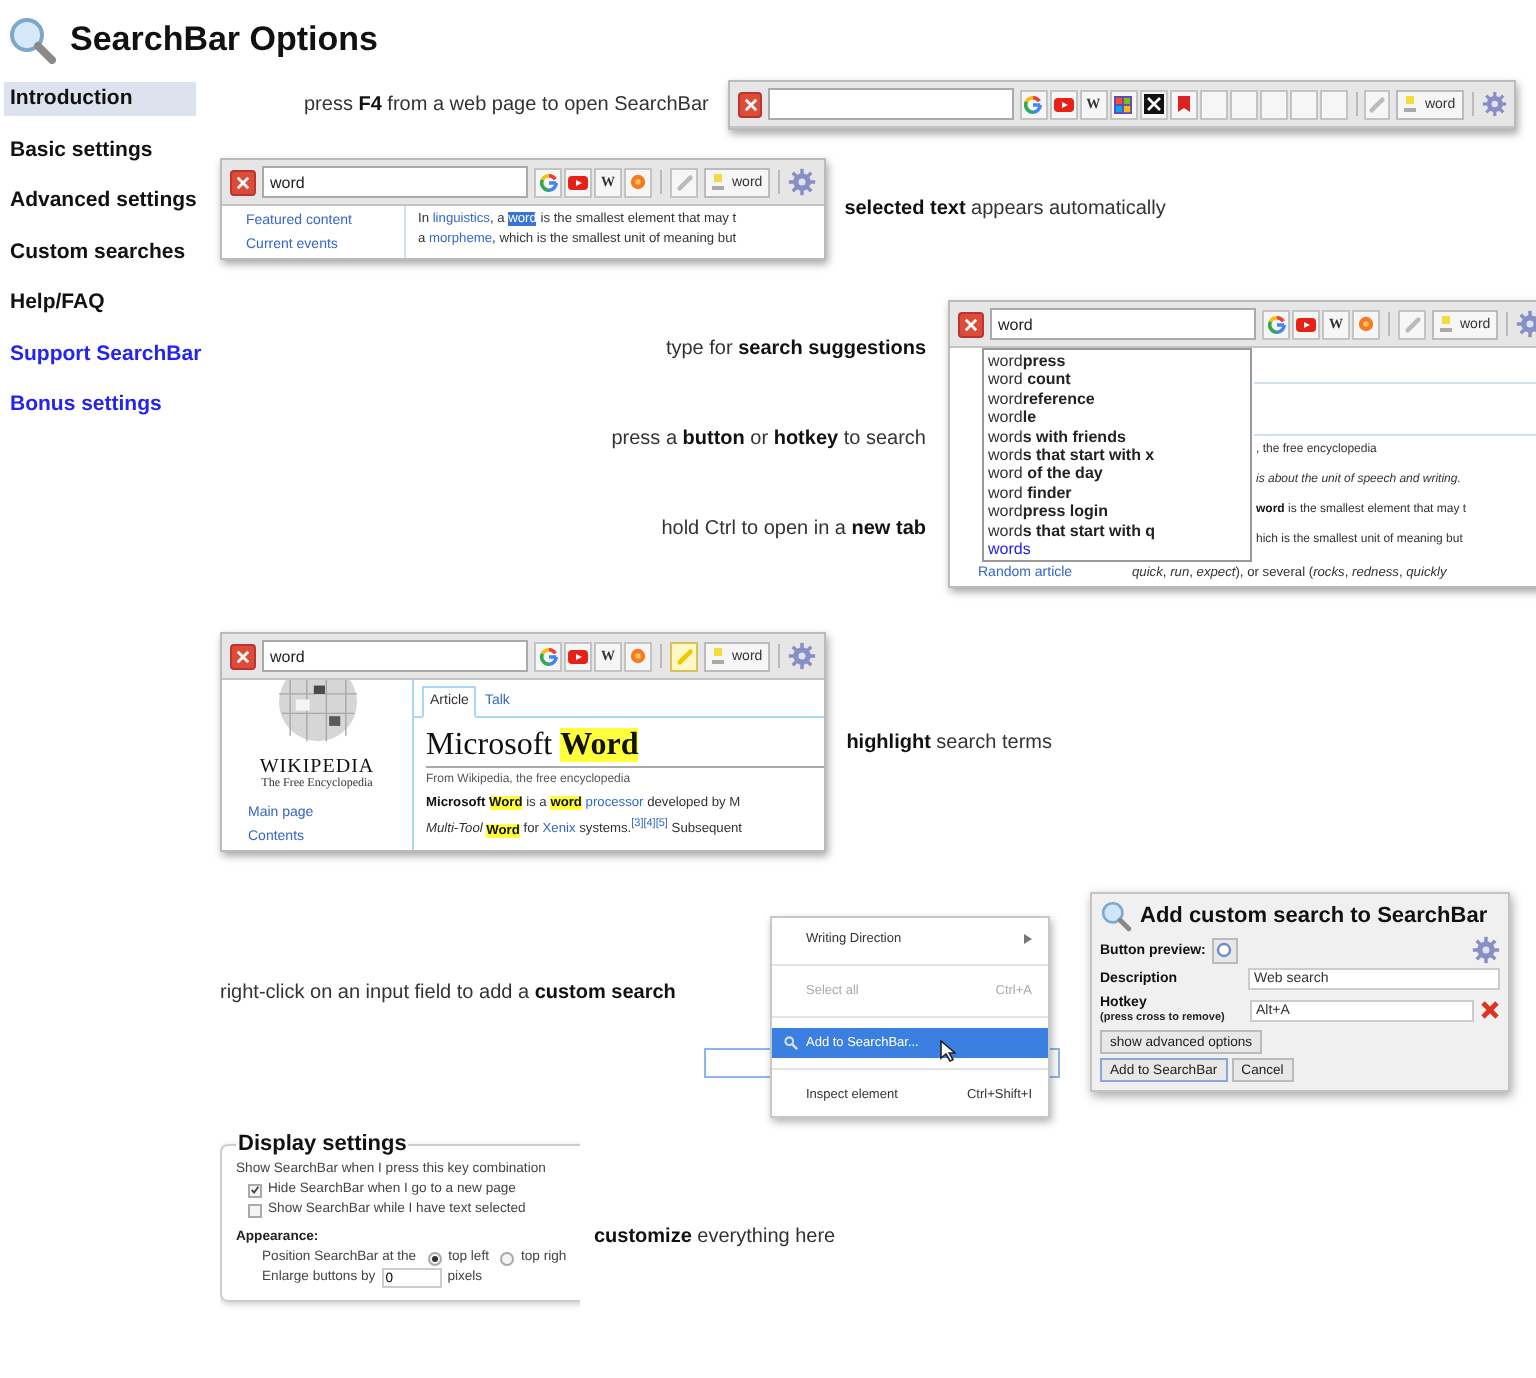 This screenshot has width=1536, height=1378. What do you see at coordinates (1117, 512) in the screenshot?
I see `suggestion-item: wordpress login` at bounding box center [1117, 512].